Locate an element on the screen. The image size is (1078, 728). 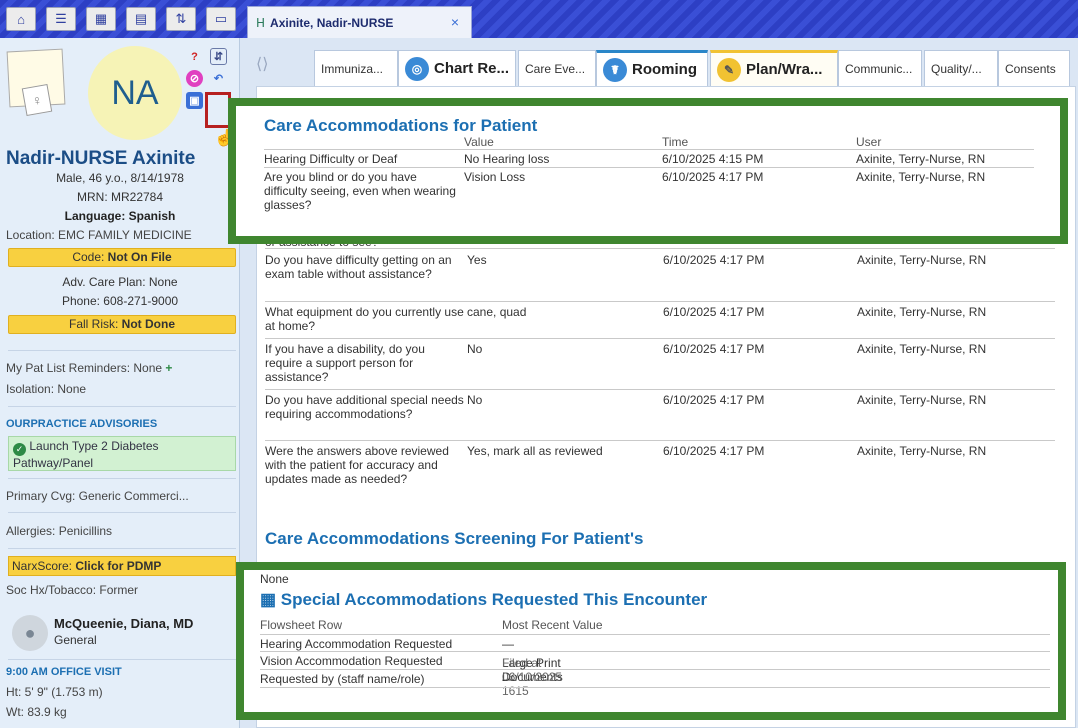
row-label: Requested by (staff name/role) is located at coordinates (342, 679).